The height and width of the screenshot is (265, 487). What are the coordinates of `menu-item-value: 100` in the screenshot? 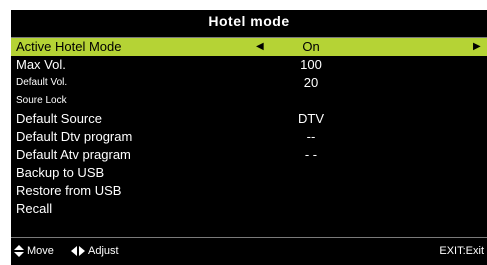 It's located at (311, 64).